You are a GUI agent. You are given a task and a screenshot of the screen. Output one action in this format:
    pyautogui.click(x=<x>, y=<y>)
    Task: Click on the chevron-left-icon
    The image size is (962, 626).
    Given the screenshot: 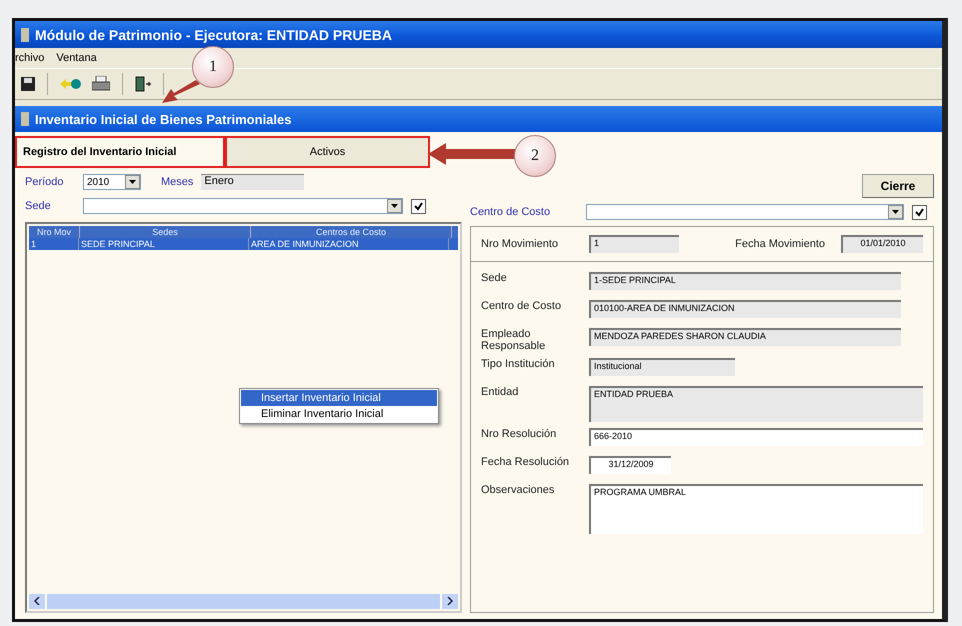 What is the action you would take?
    pyautogui.click(x=37, y=601)
    